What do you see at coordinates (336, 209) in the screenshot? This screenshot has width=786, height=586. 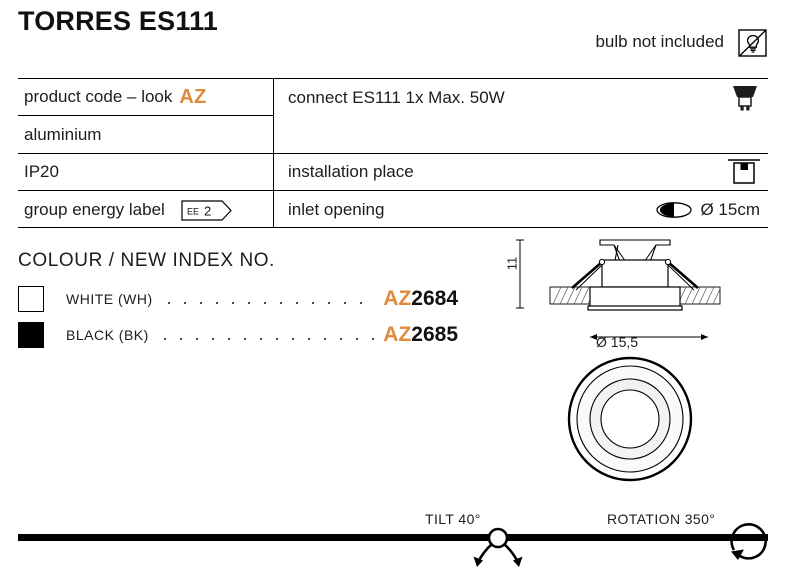 I see `spec-label-inlet-opening: inlet opening` at bounding box center [336, 209].